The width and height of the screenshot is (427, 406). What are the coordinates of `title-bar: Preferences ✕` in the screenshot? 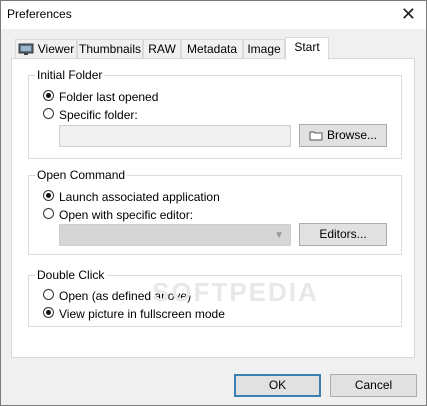 It's located at (213, 15).